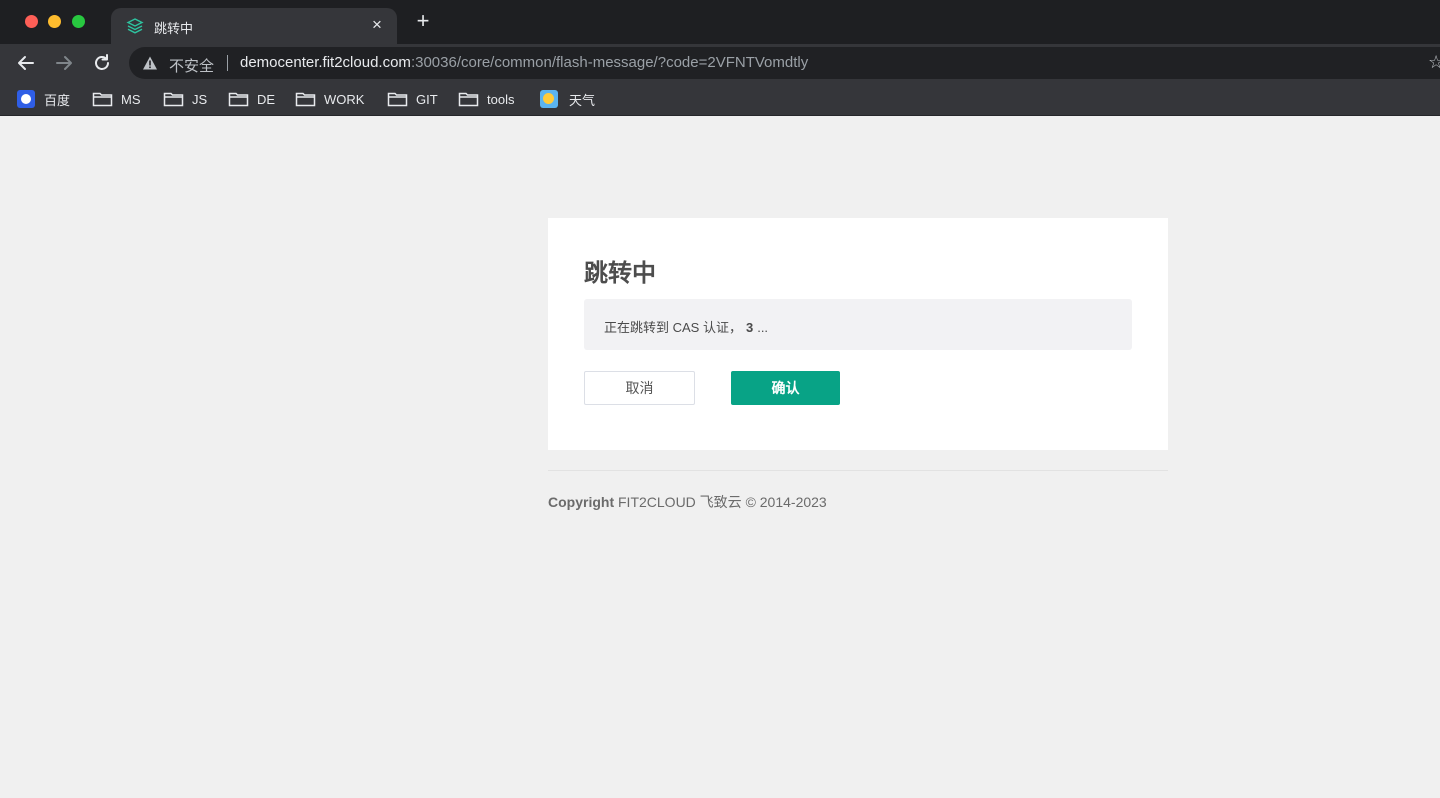  Describe the element at coordinates (191, 65) in the screenshot. I see `insecure-label: 不安全` at that location.